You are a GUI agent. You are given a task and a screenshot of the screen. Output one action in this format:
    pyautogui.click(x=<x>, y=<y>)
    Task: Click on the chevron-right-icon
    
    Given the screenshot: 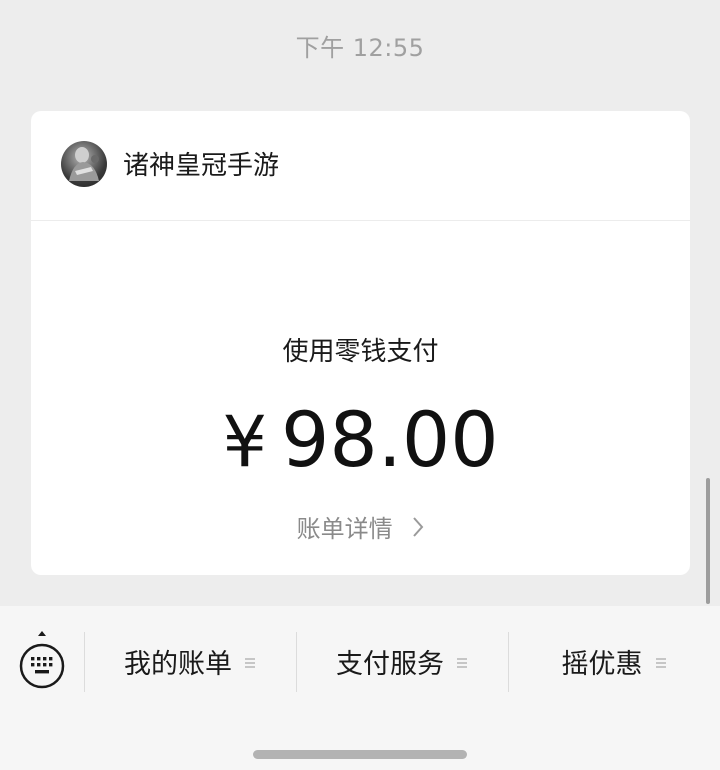 What is the action you would take?
    pyautogui.click(x=418, y=530)
    